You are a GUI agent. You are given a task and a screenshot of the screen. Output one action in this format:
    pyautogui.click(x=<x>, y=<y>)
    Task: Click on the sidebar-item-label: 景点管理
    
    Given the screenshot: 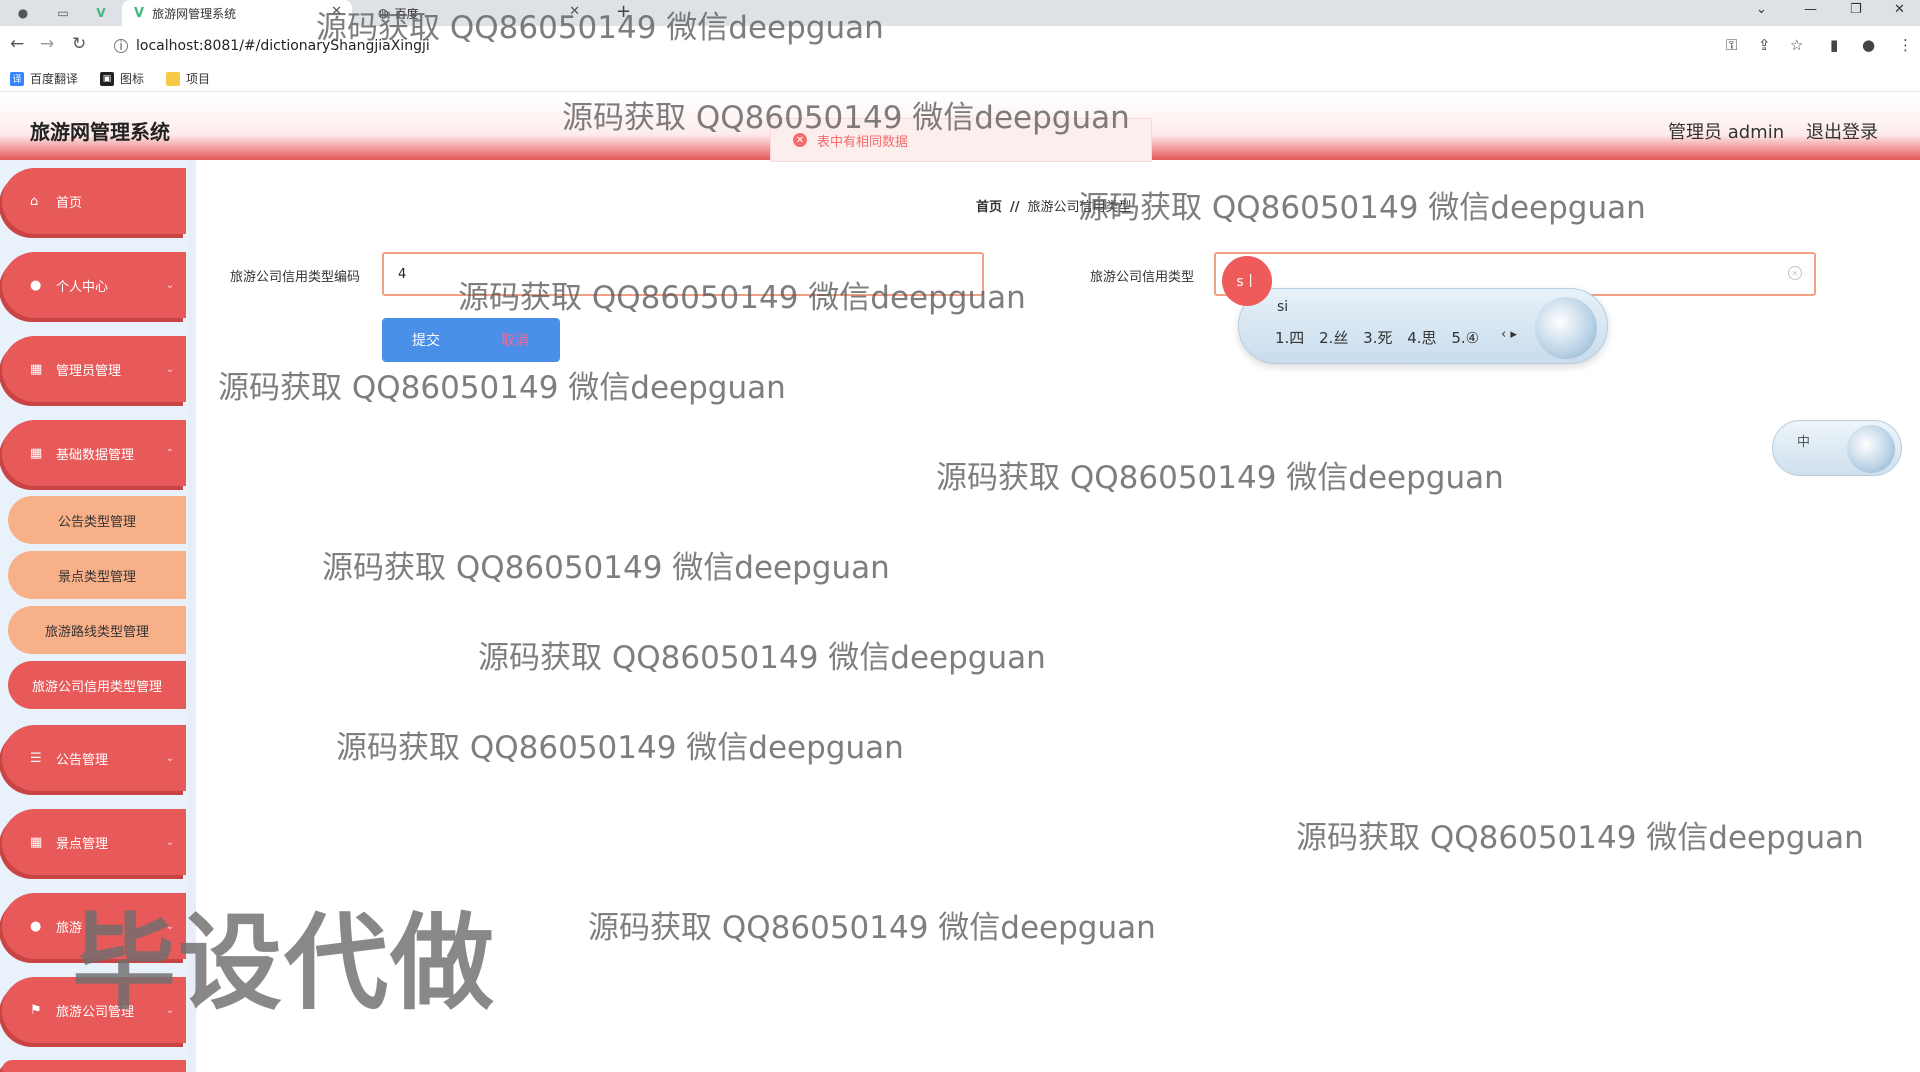 What is the action you would take?
    pyautogui.click(x=82, y=844)
    